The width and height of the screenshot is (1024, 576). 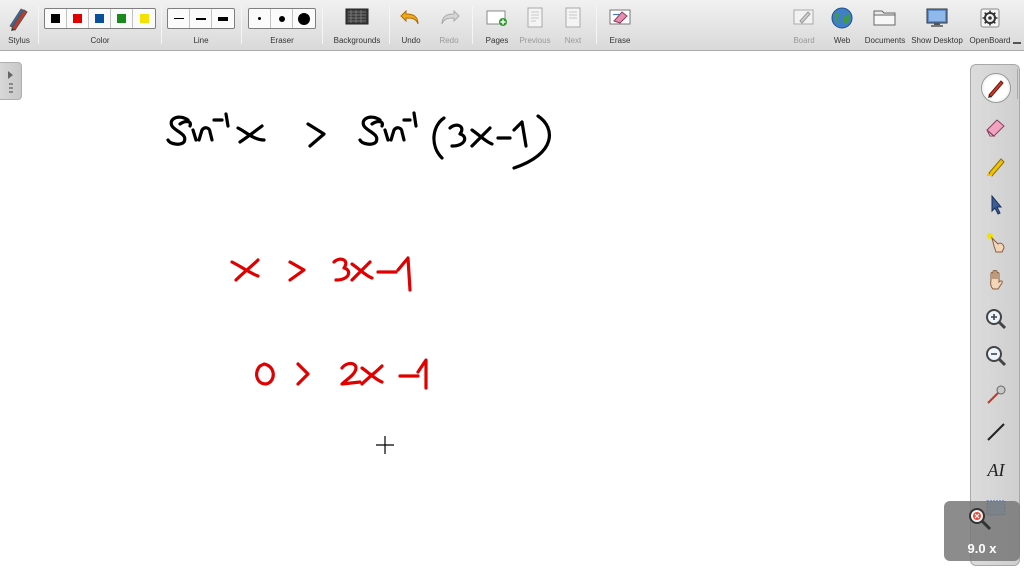 What do you see at coordinates (304, 18) in the screenshot?
I see `eraser-large-button` at bounding box center [304, 18].